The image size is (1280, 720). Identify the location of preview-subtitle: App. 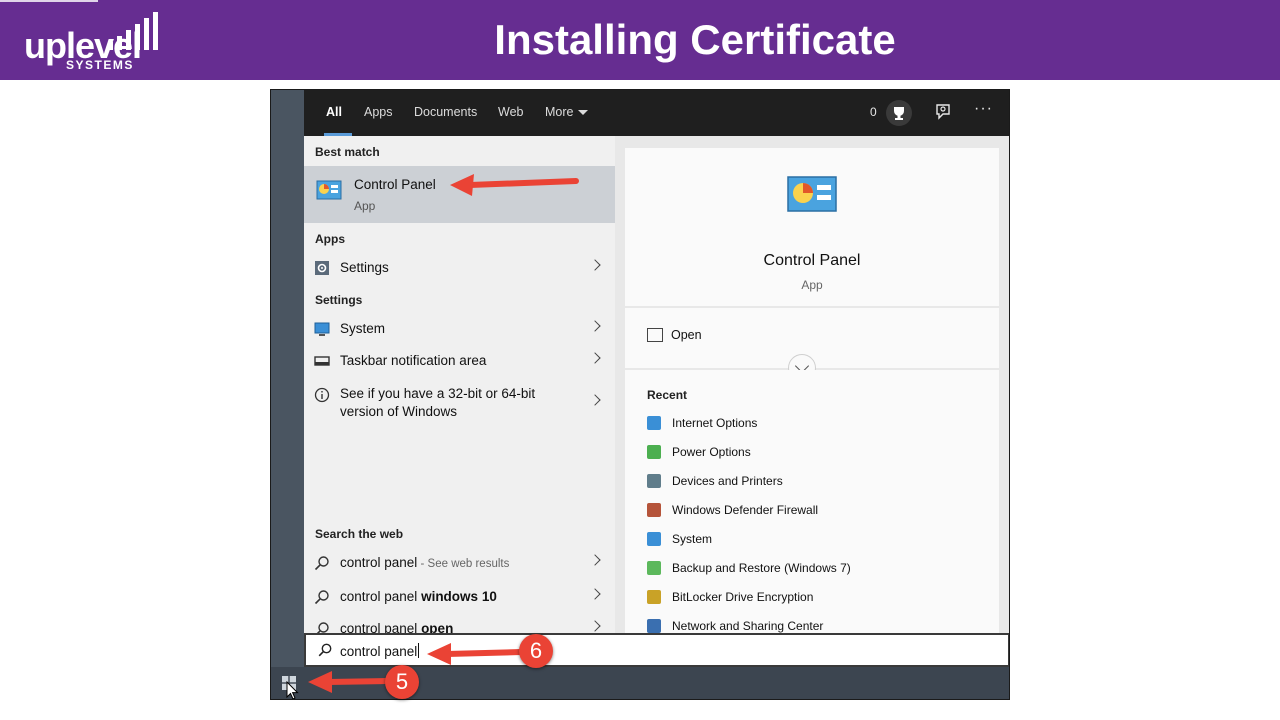
(812, 285).